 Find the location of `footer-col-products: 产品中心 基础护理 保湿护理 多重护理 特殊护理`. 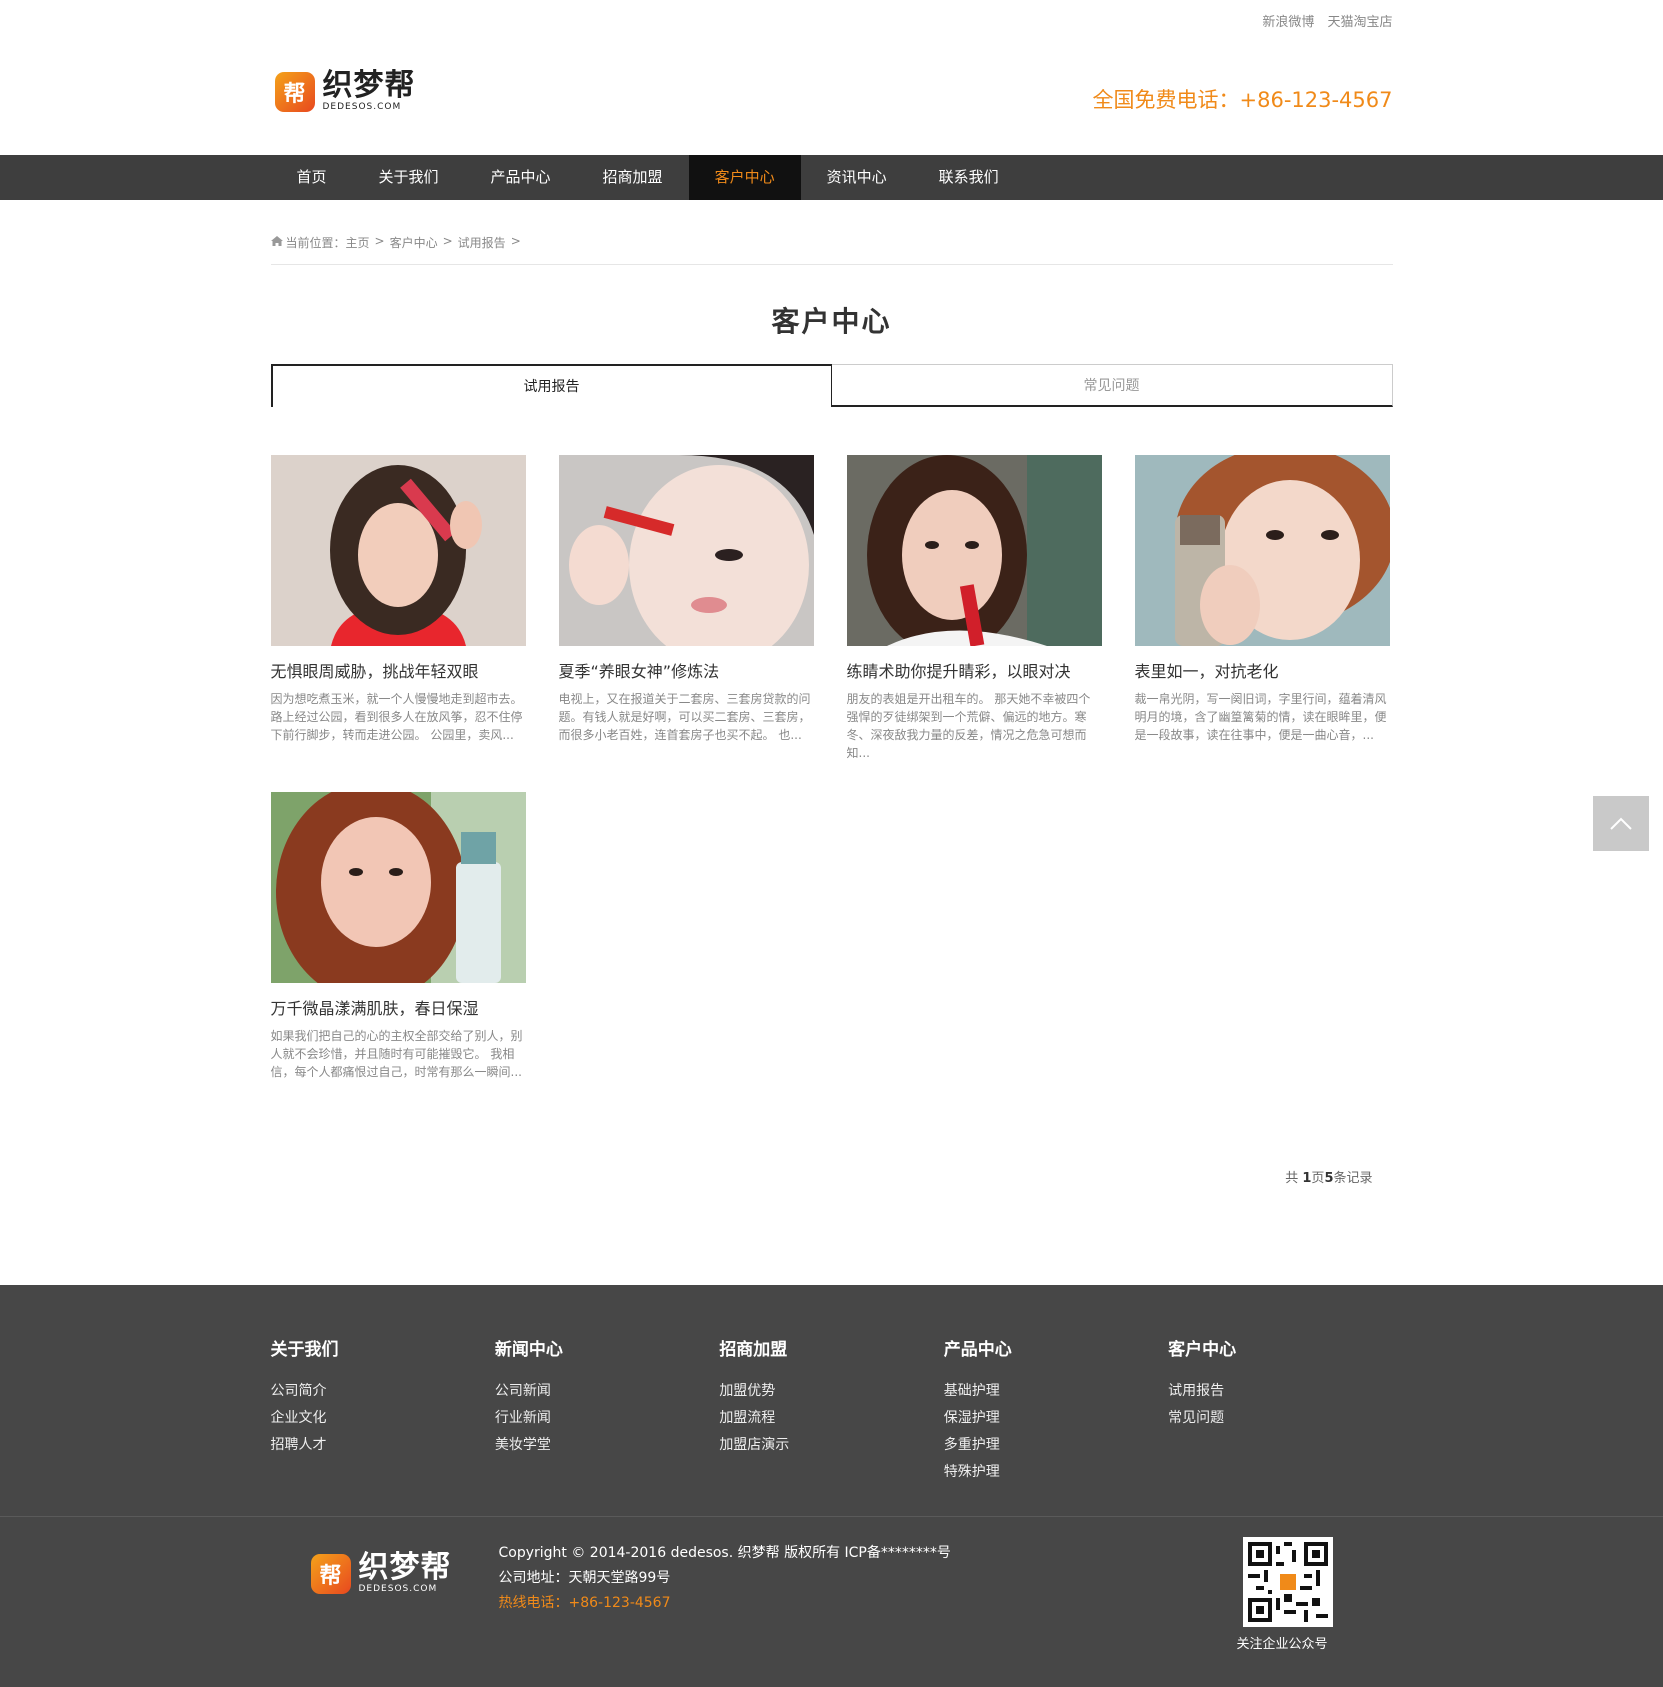

footer-col-products: 产品中心 基础护理 保湿护理 多重护理 特殊护理 is located at coordinates (1056, 1410).